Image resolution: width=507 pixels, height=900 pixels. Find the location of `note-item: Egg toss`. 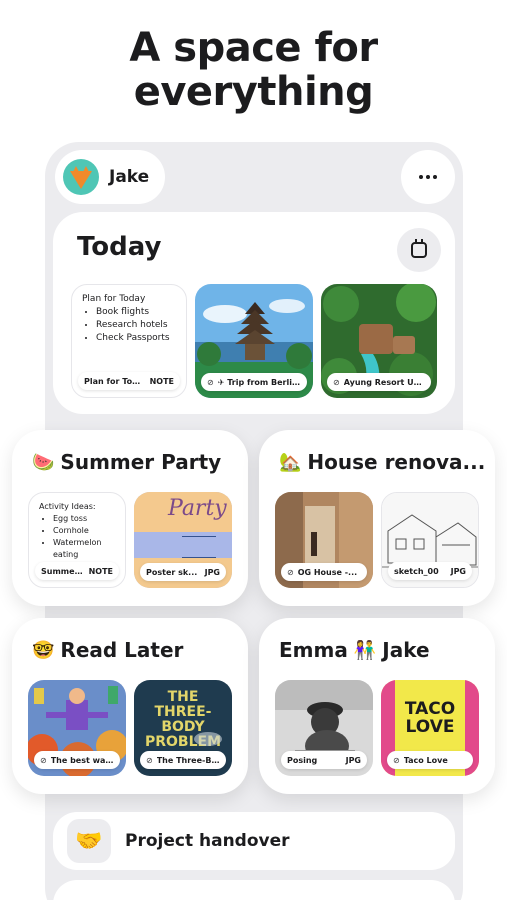

note-item: Egg toss is located at coordinates (85, 519).